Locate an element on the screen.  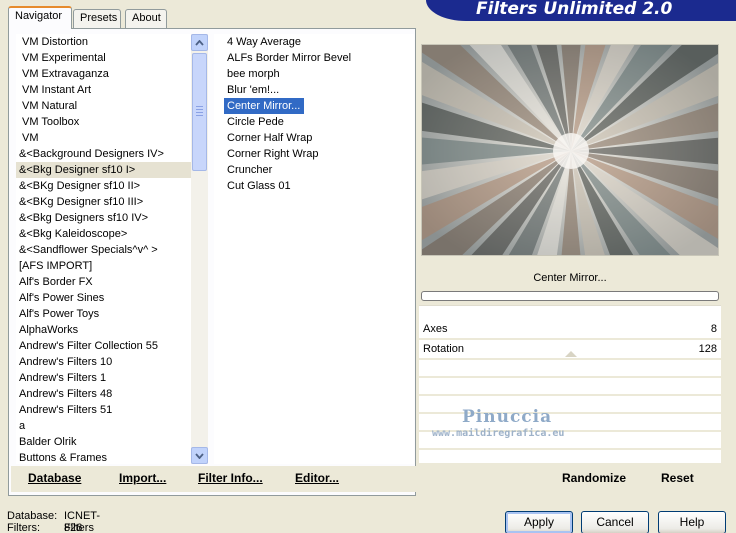
category-list-item: [AFS IMPORT] is located at coordinates (103, 266).